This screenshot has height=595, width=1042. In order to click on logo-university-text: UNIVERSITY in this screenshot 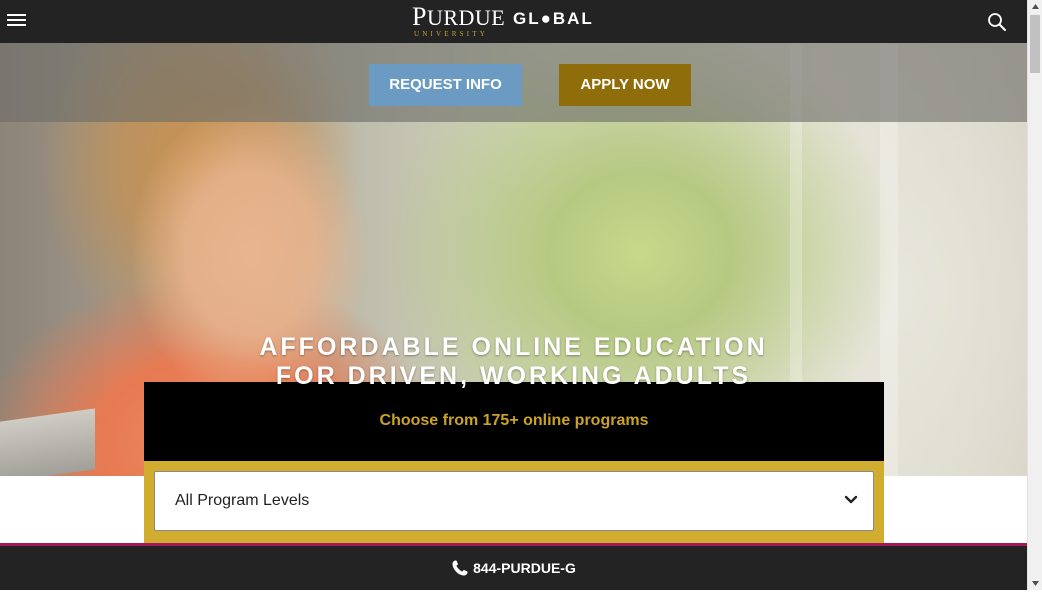, I will do `click(451, 34)`.